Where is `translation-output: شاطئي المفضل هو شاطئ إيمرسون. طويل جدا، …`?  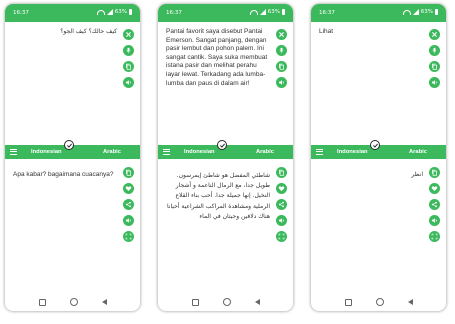 translation-output: شاطئي المفضل هو شاطئ إيمرسون. طويل جدا، … is located at coordinates (218, 196).